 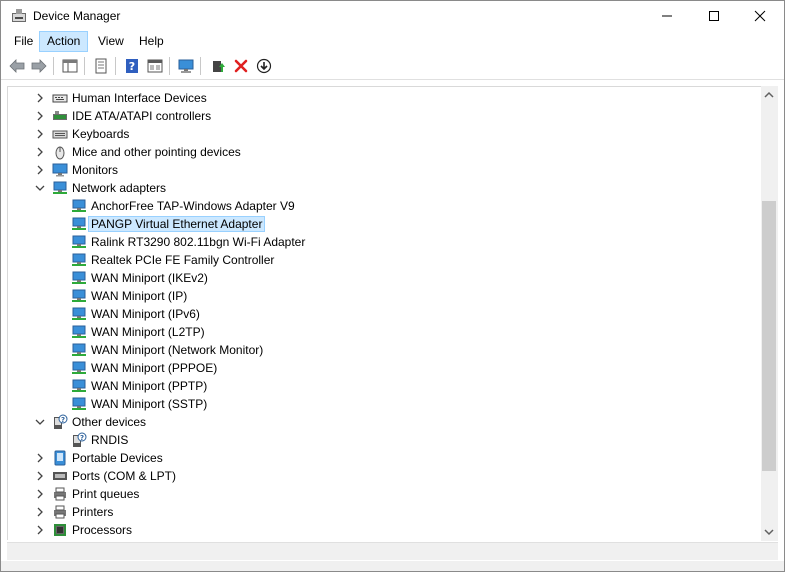 I want to click on tree-item-label: Realtek PCIe FE Family Controller, so click(x=183, y=260).